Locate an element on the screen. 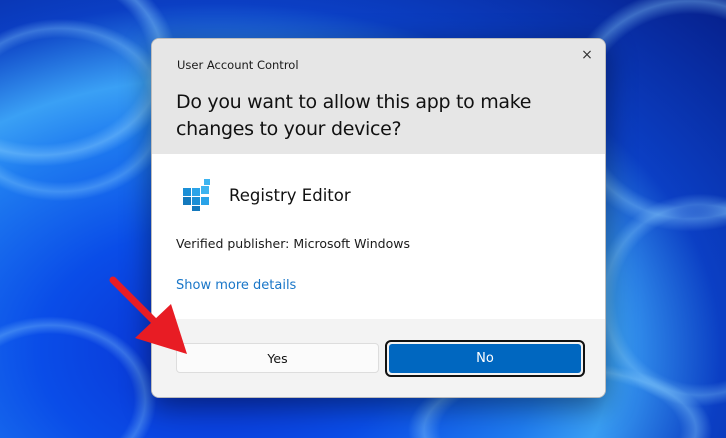 Image resolution: width=726 pixels, height=438 pixels. no-button: No is located at coordinates (485, 358).